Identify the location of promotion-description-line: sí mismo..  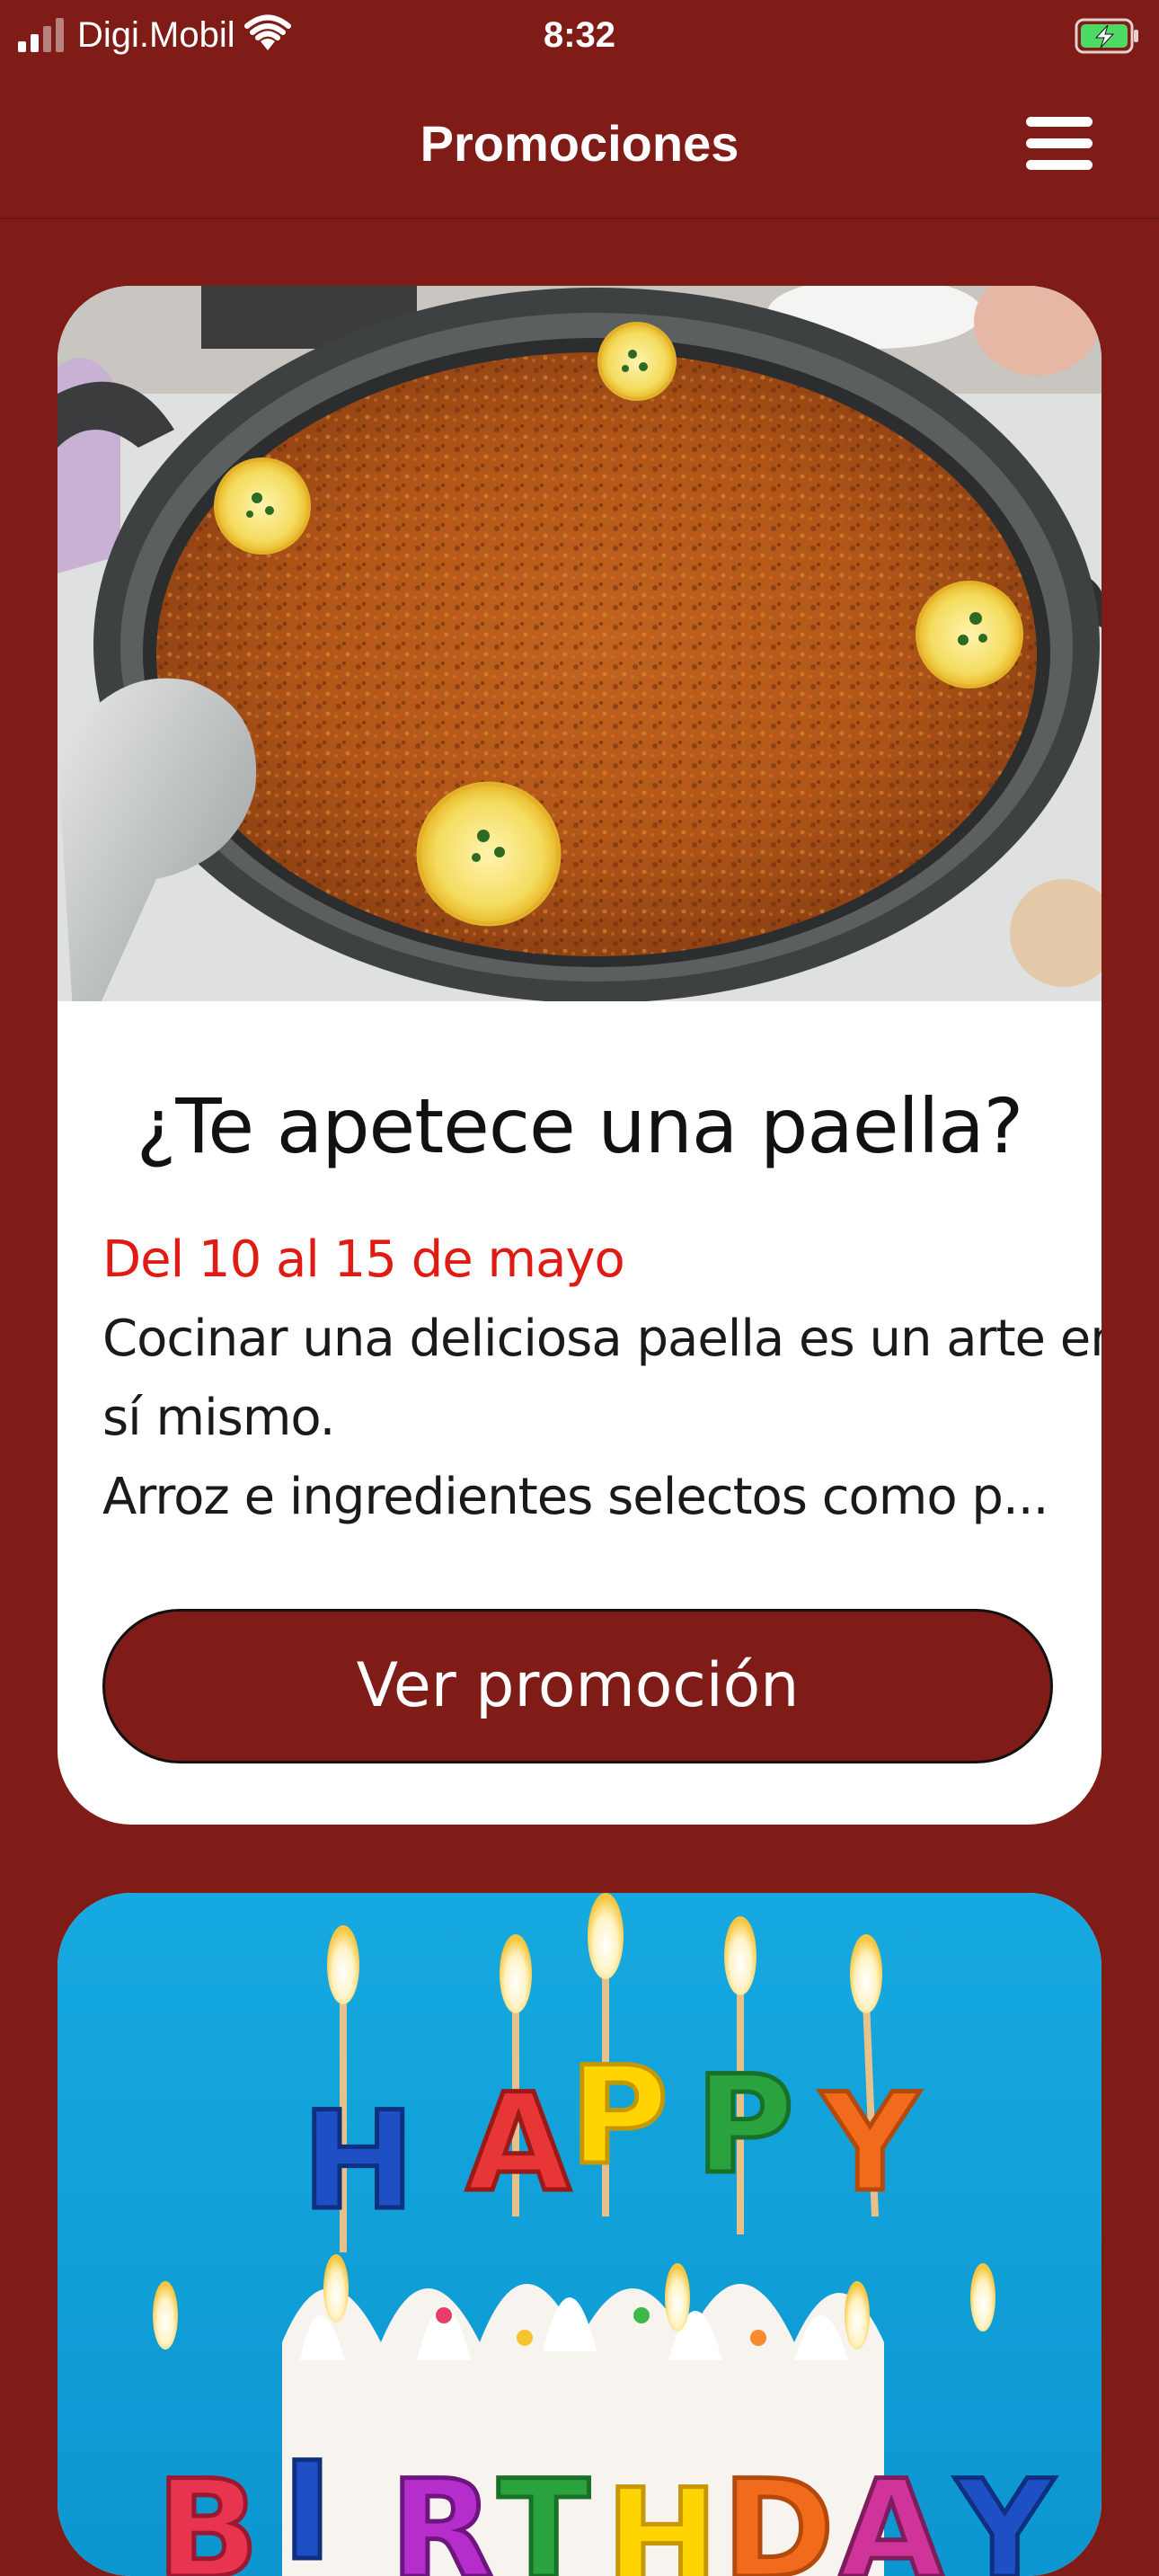
(218, 1418).